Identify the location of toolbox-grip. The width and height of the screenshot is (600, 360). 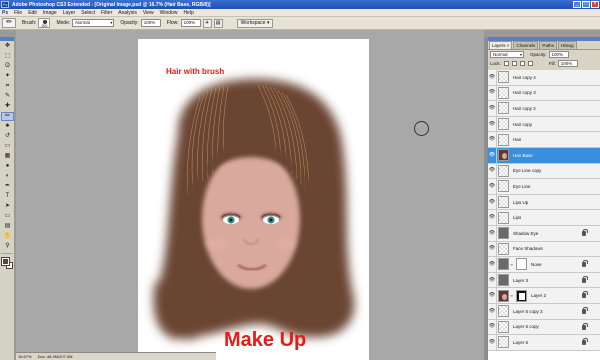
(7, 39).